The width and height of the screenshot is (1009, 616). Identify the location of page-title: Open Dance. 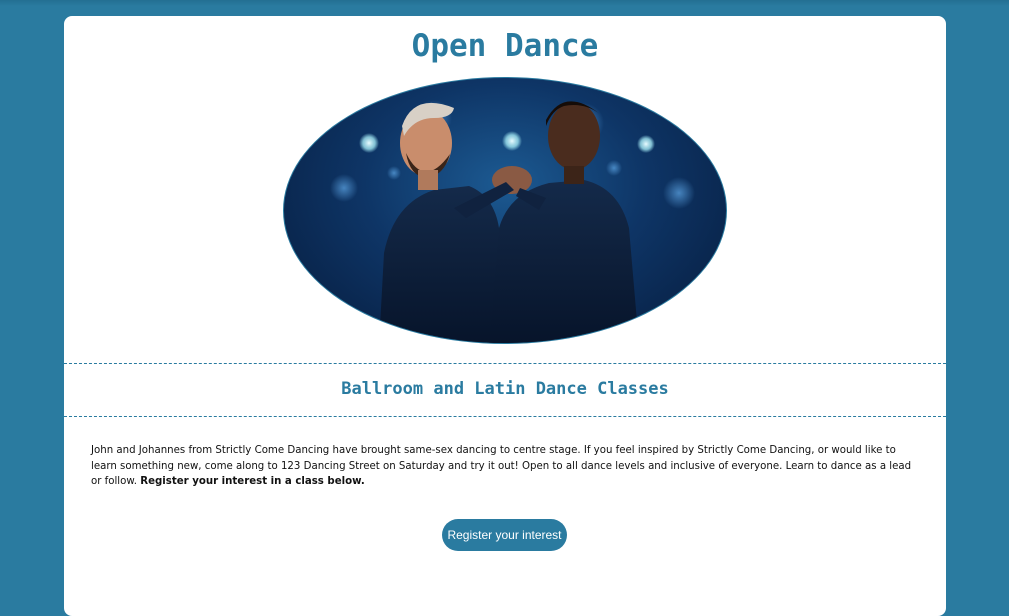
(505, 46).